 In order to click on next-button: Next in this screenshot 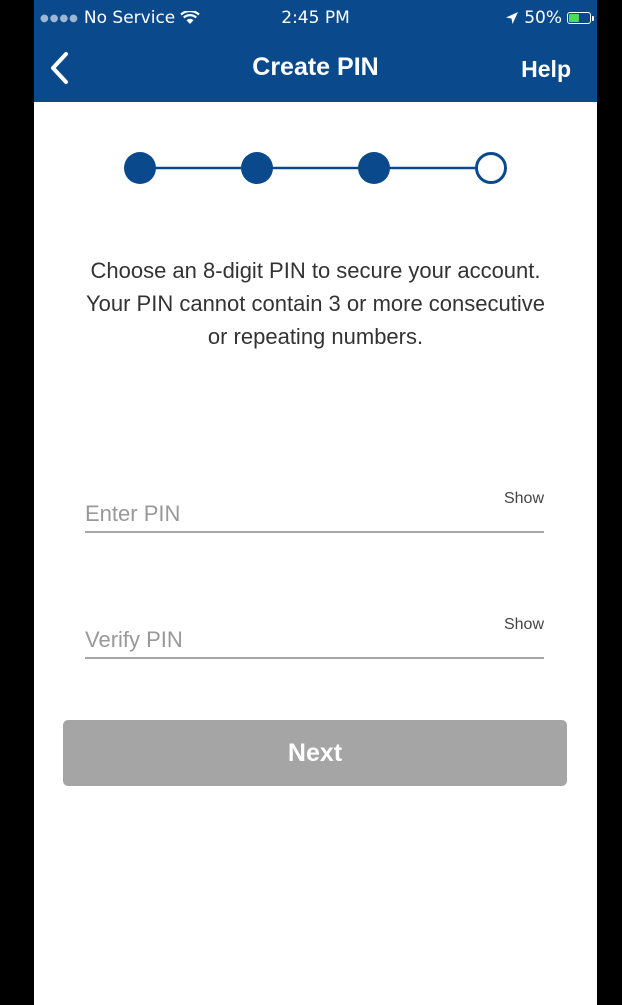, I will do `click(315, 753)`.